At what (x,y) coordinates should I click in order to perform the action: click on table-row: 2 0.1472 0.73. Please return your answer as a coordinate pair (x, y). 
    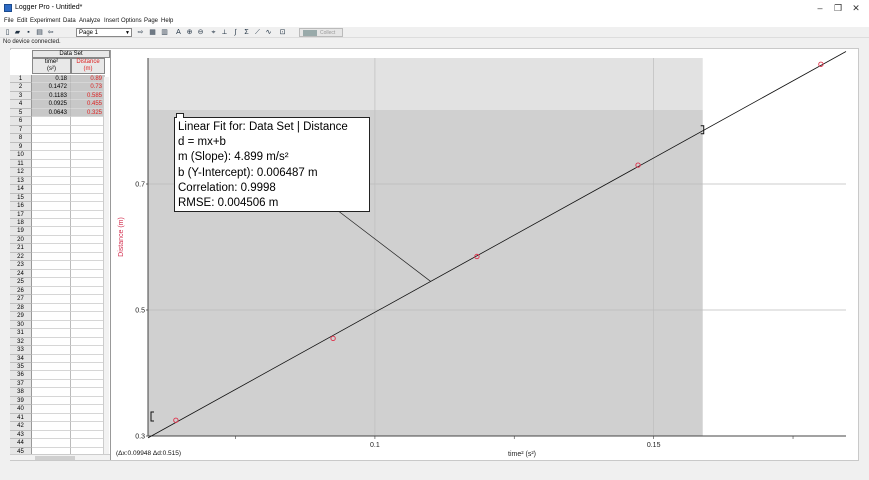
    Looking at the image, I should click on (60, 87).